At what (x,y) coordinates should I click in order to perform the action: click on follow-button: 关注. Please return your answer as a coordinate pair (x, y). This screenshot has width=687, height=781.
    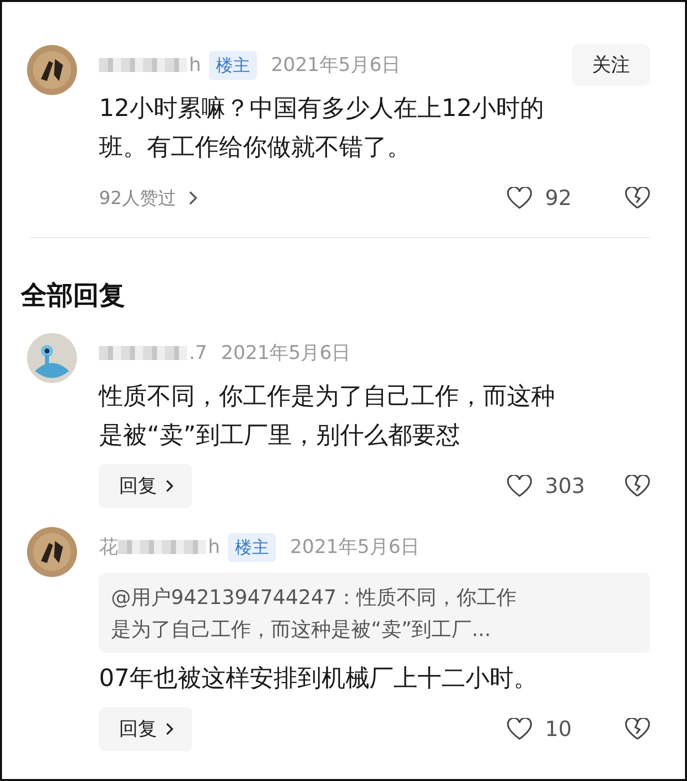
    Looking at the image, I should click on (611, 65).